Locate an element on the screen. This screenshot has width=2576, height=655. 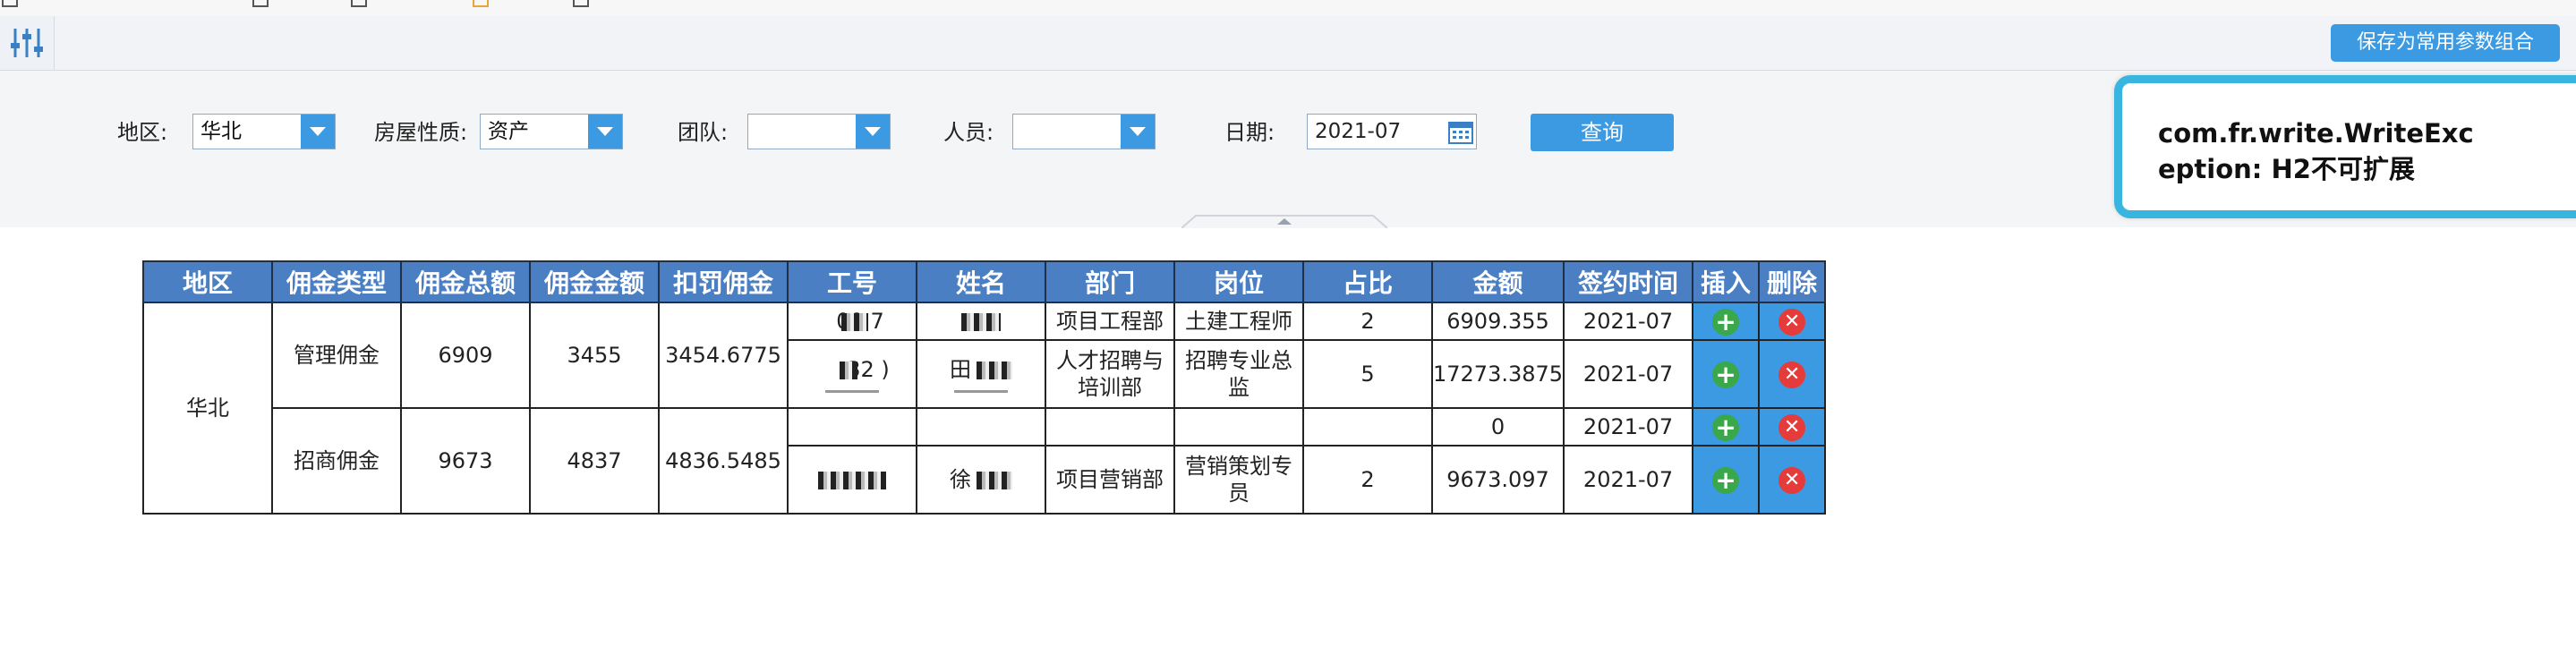
team-label: 团队: is located at coordinates (703, 132).